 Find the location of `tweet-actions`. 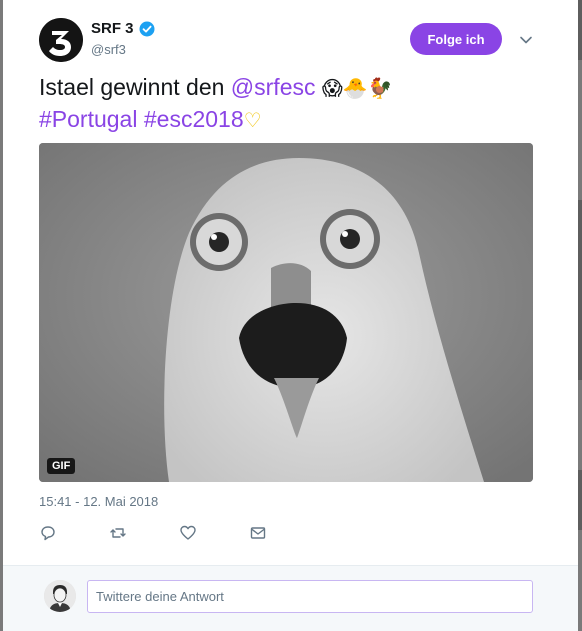

tweet-actions is located at coordinates (179, 533).